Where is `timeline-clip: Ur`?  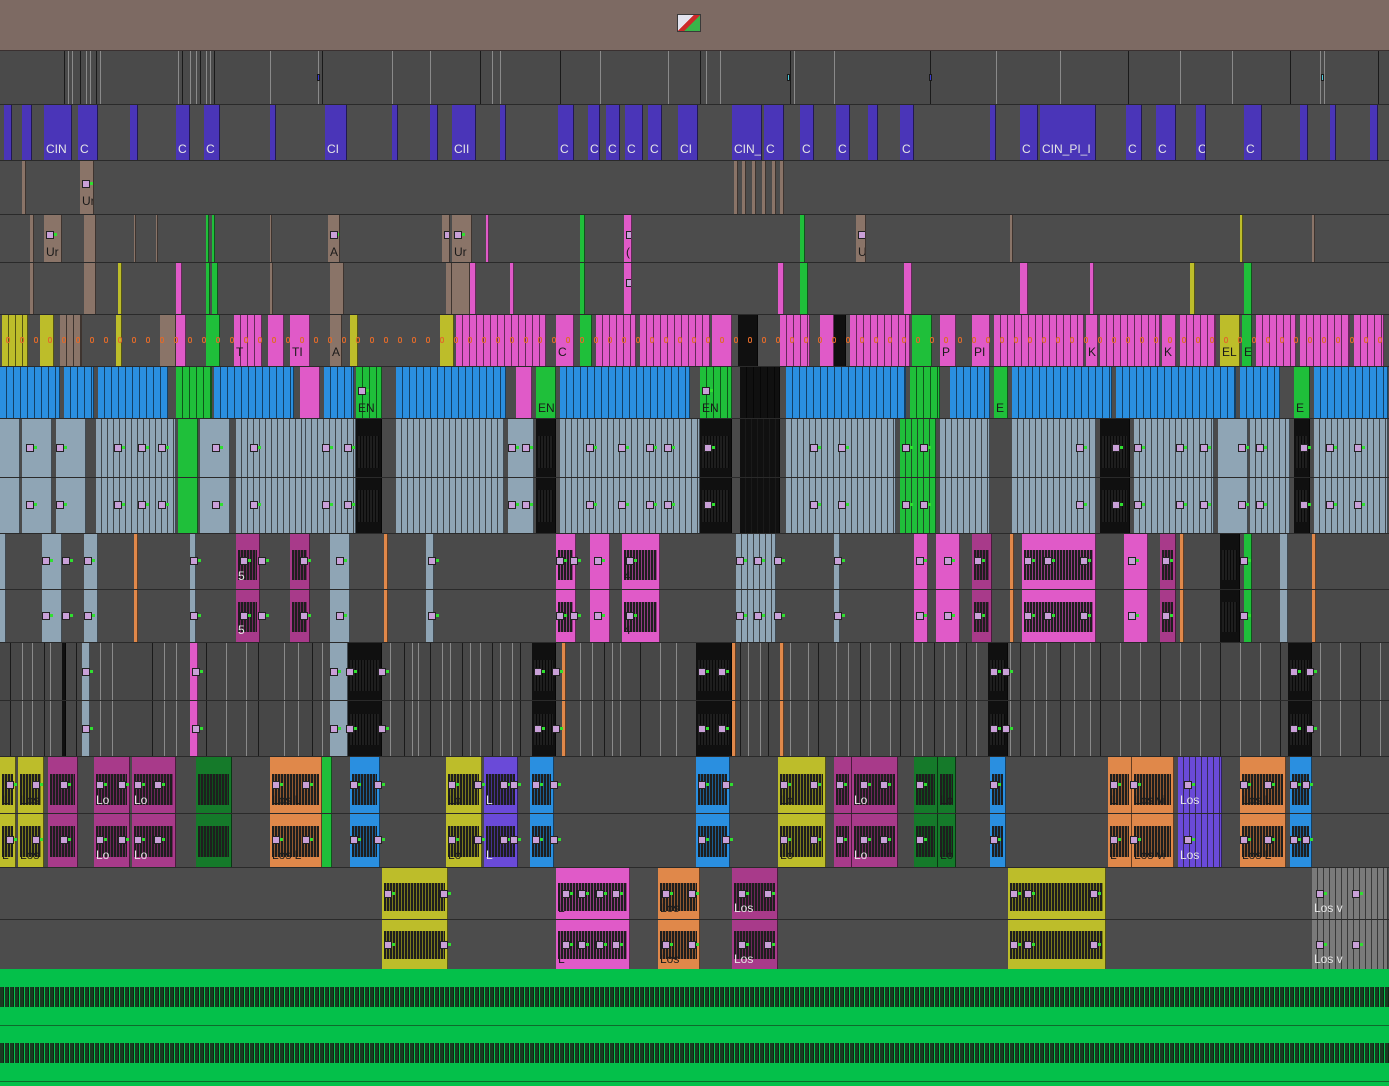
timeline-clip: Ur is located at coordinates (53, 238).